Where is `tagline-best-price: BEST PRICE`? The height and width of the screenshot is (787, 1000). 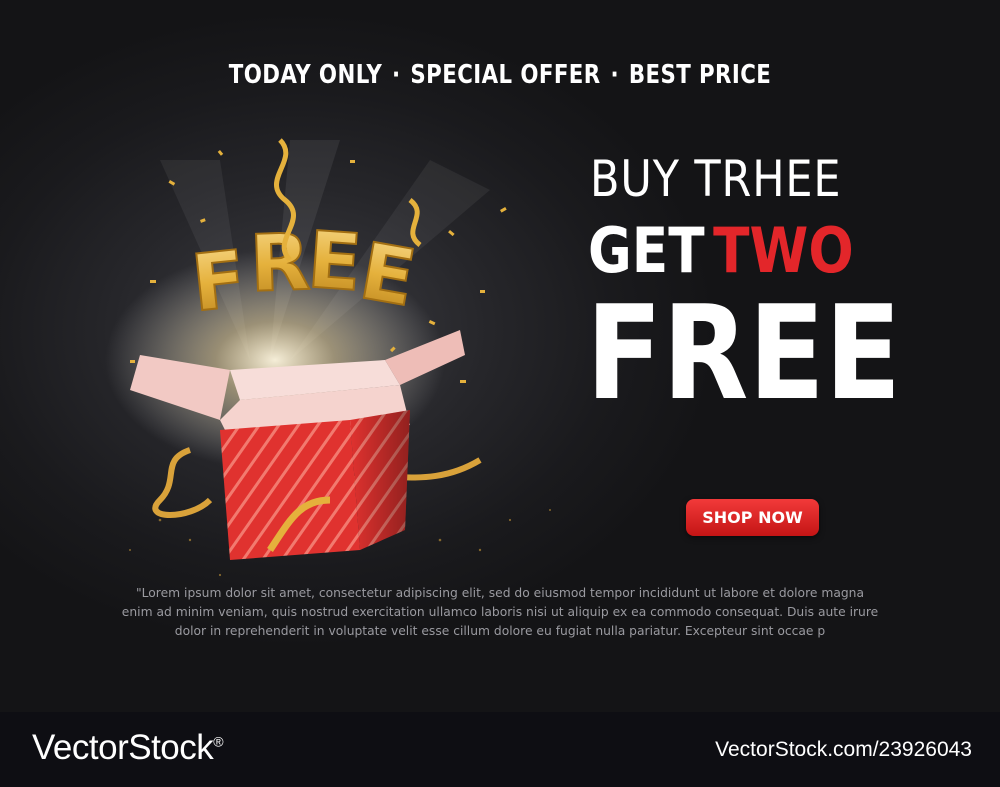
tagline-best-price: BEST PRICE is located at coordinates (700, 75).